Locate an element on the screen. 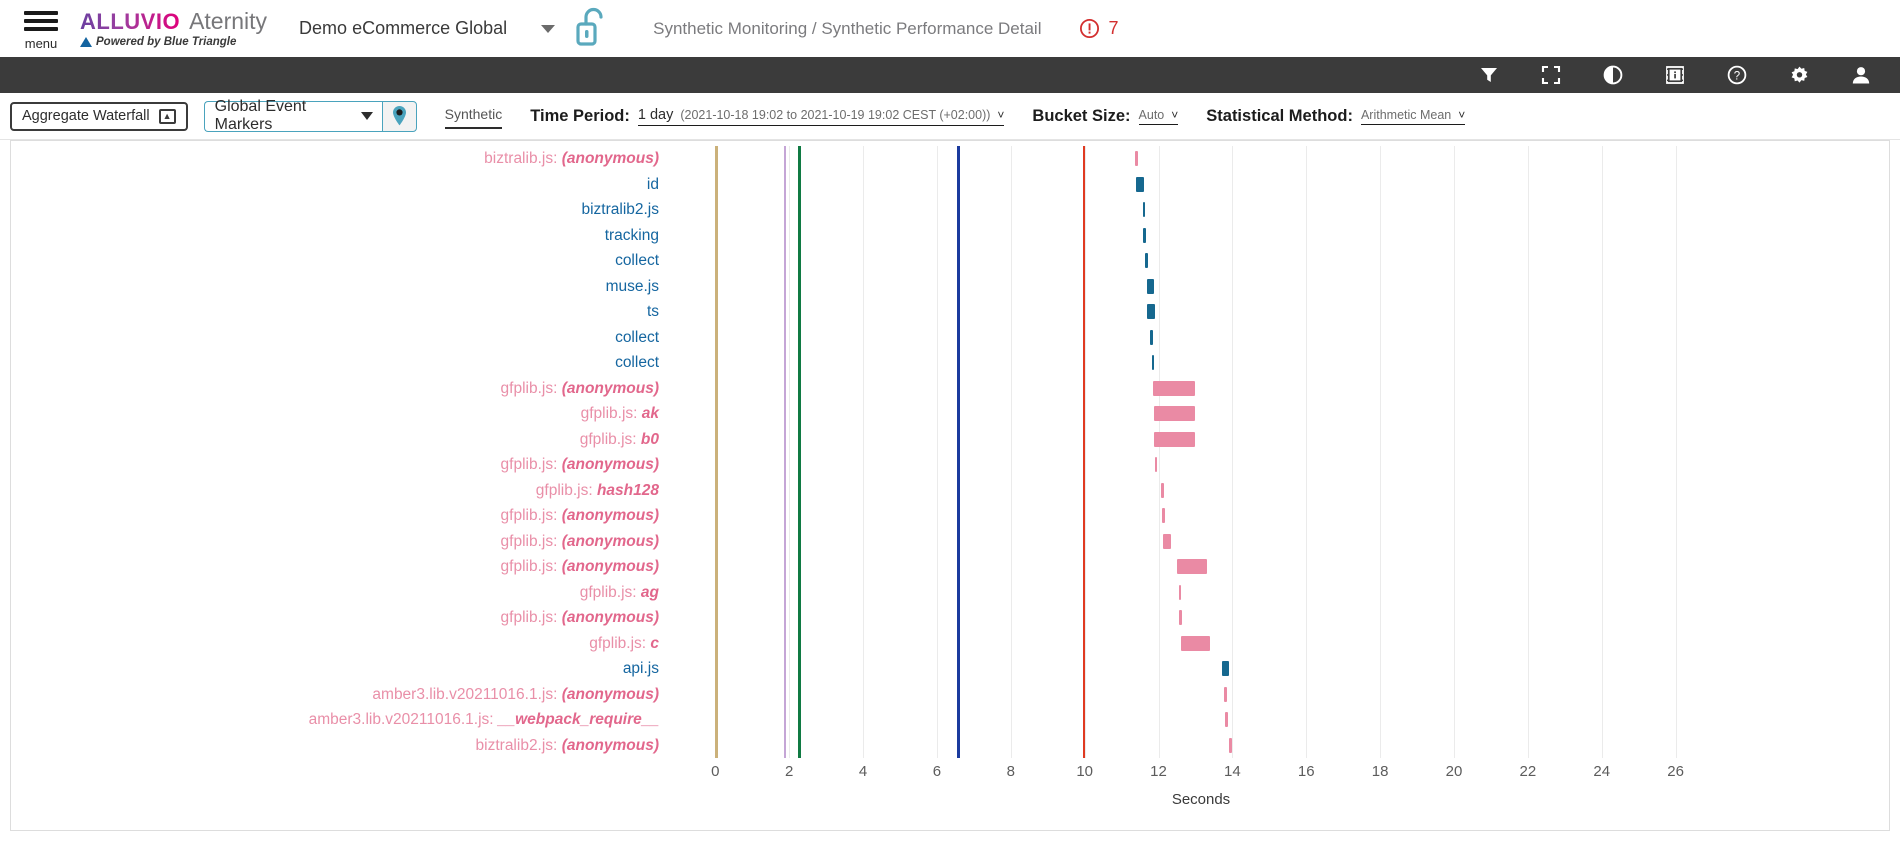 The width and height of the screenshot is (1900, 849). waterfall-row-label: id is located at coordinates (653, 184).